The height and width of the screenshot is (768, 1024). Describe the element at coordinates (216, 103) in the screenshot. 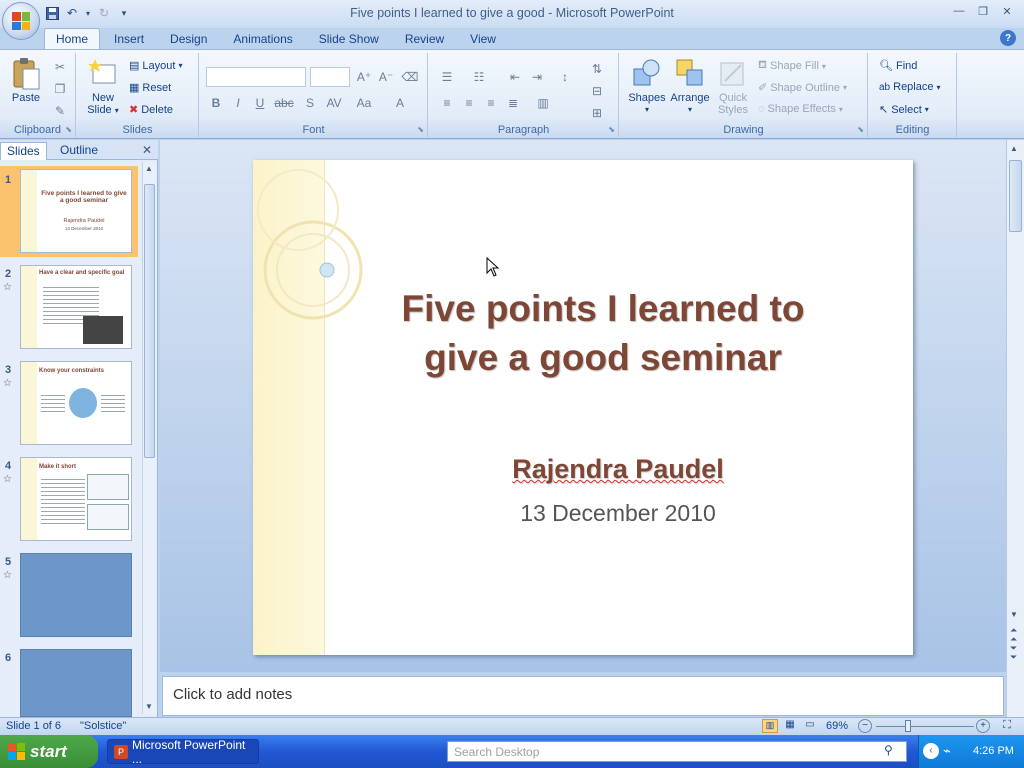

I see `bold-icon: B` at that location.